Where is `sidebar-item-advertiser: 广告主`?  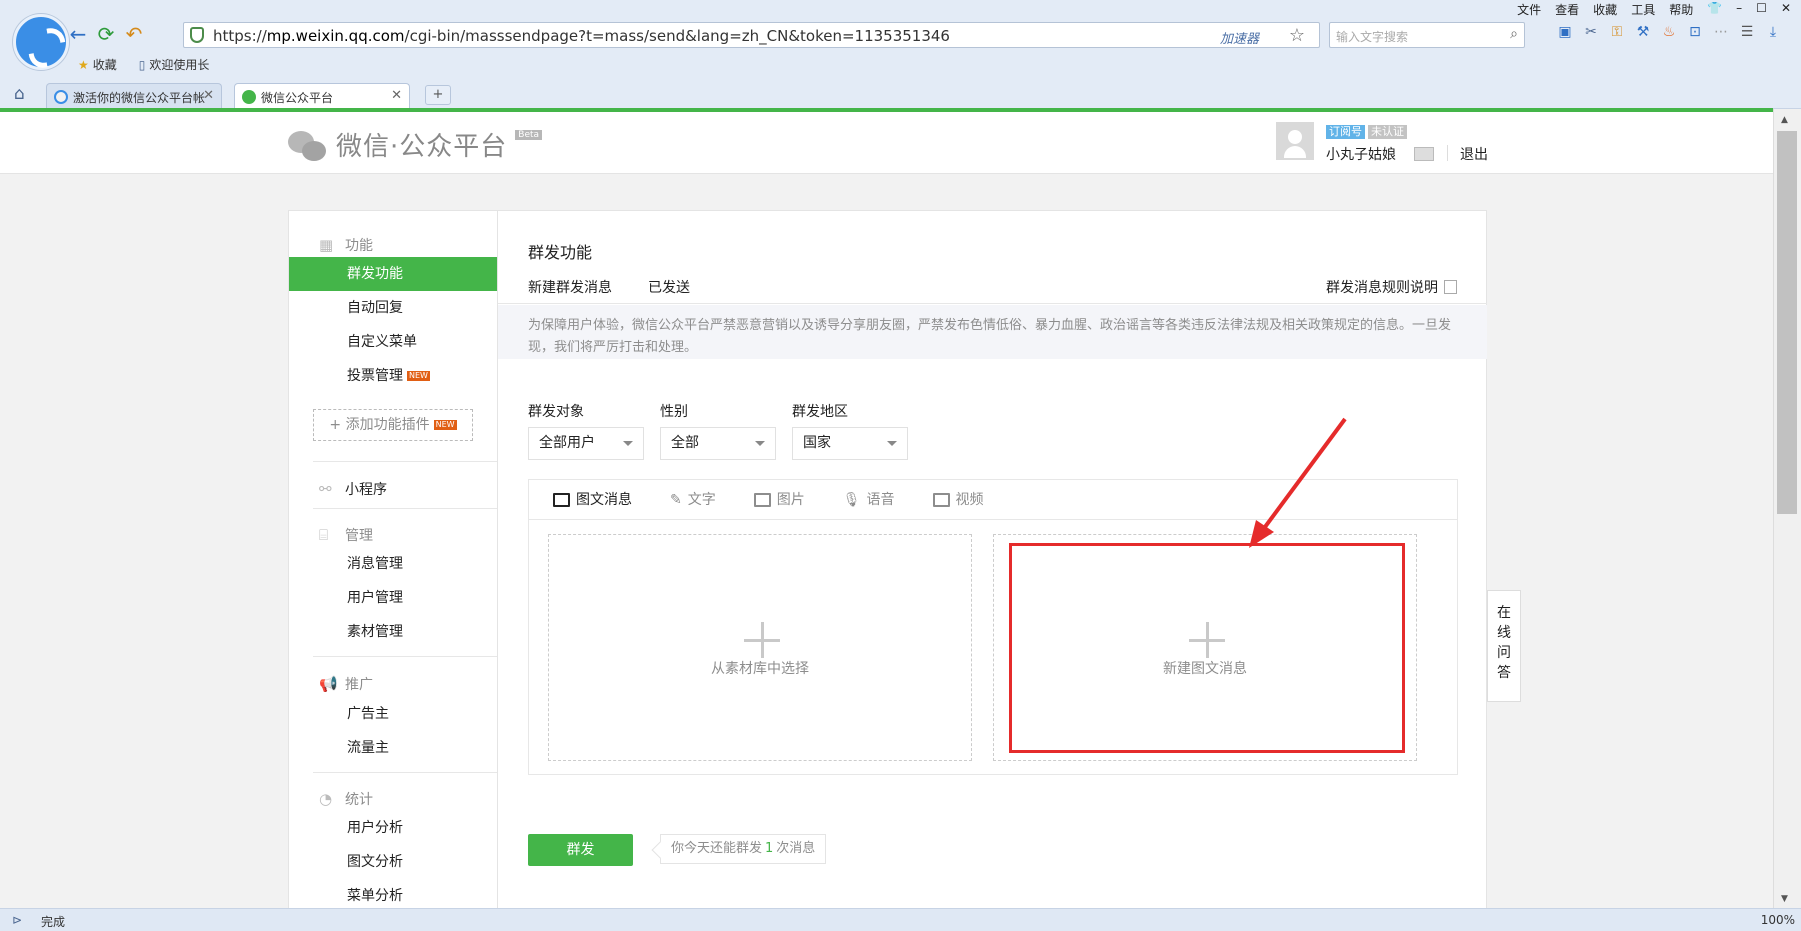
sidebar-item-advertiser: 广告主 is located at coordinates (393, 714).